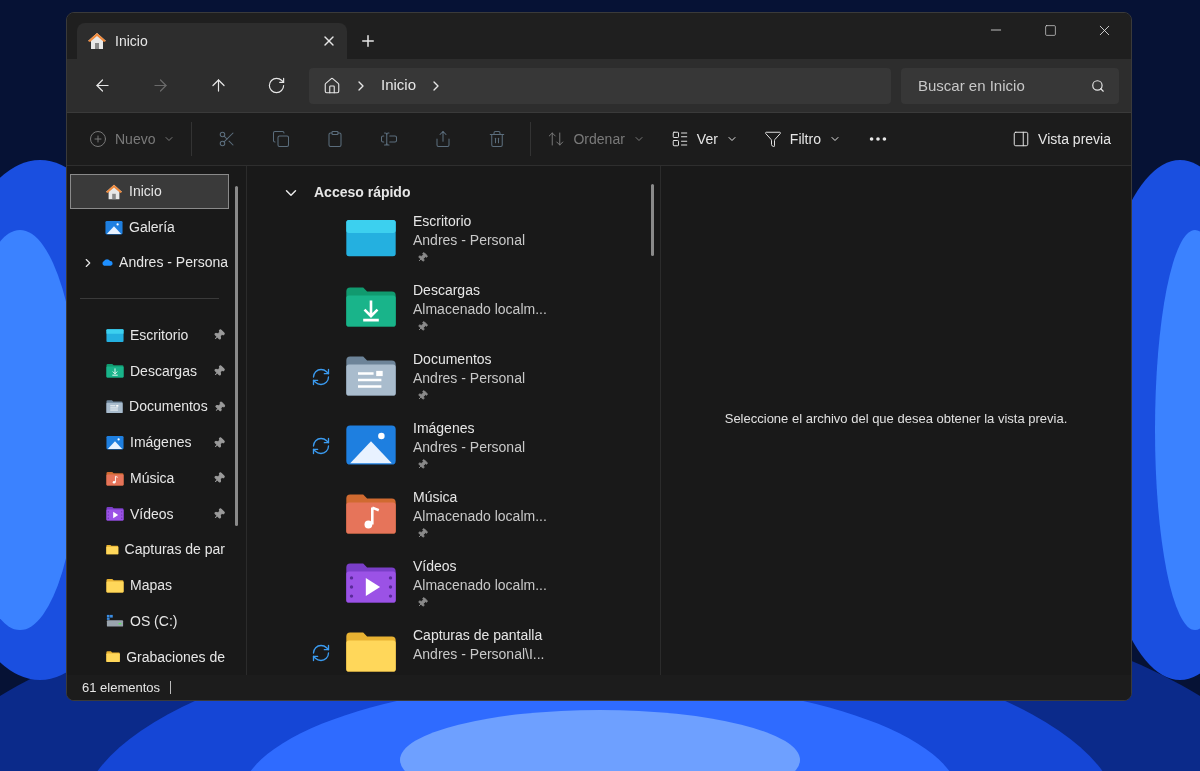 This screenshot has width=1200, height=771. I want to click on folder-name: Imágenes, so click(444, 428).